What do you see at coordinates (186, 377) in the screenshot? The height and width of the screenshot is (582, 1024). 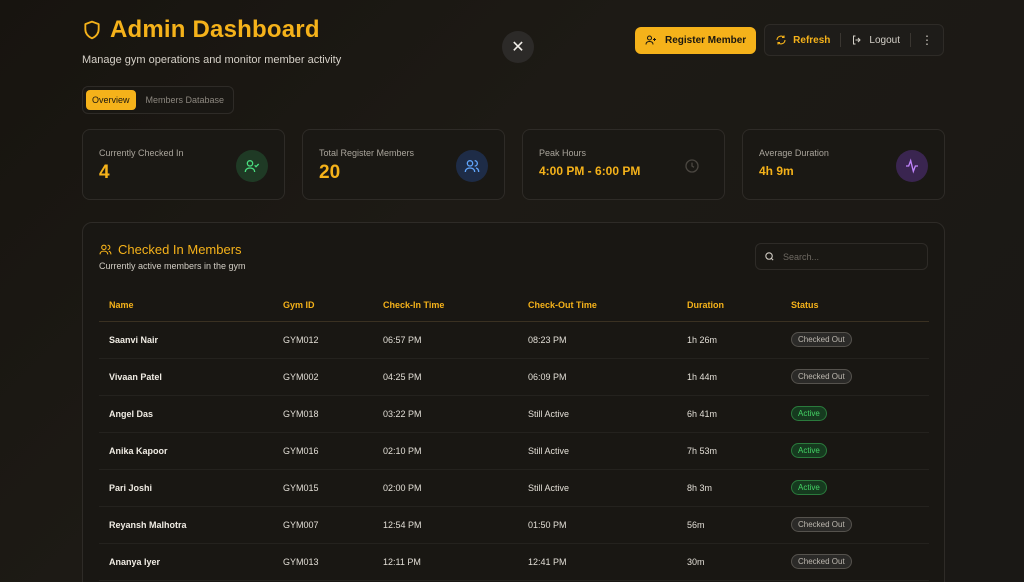 I see `member-name: Vivaan Patel` at bounding box center [186, 377].